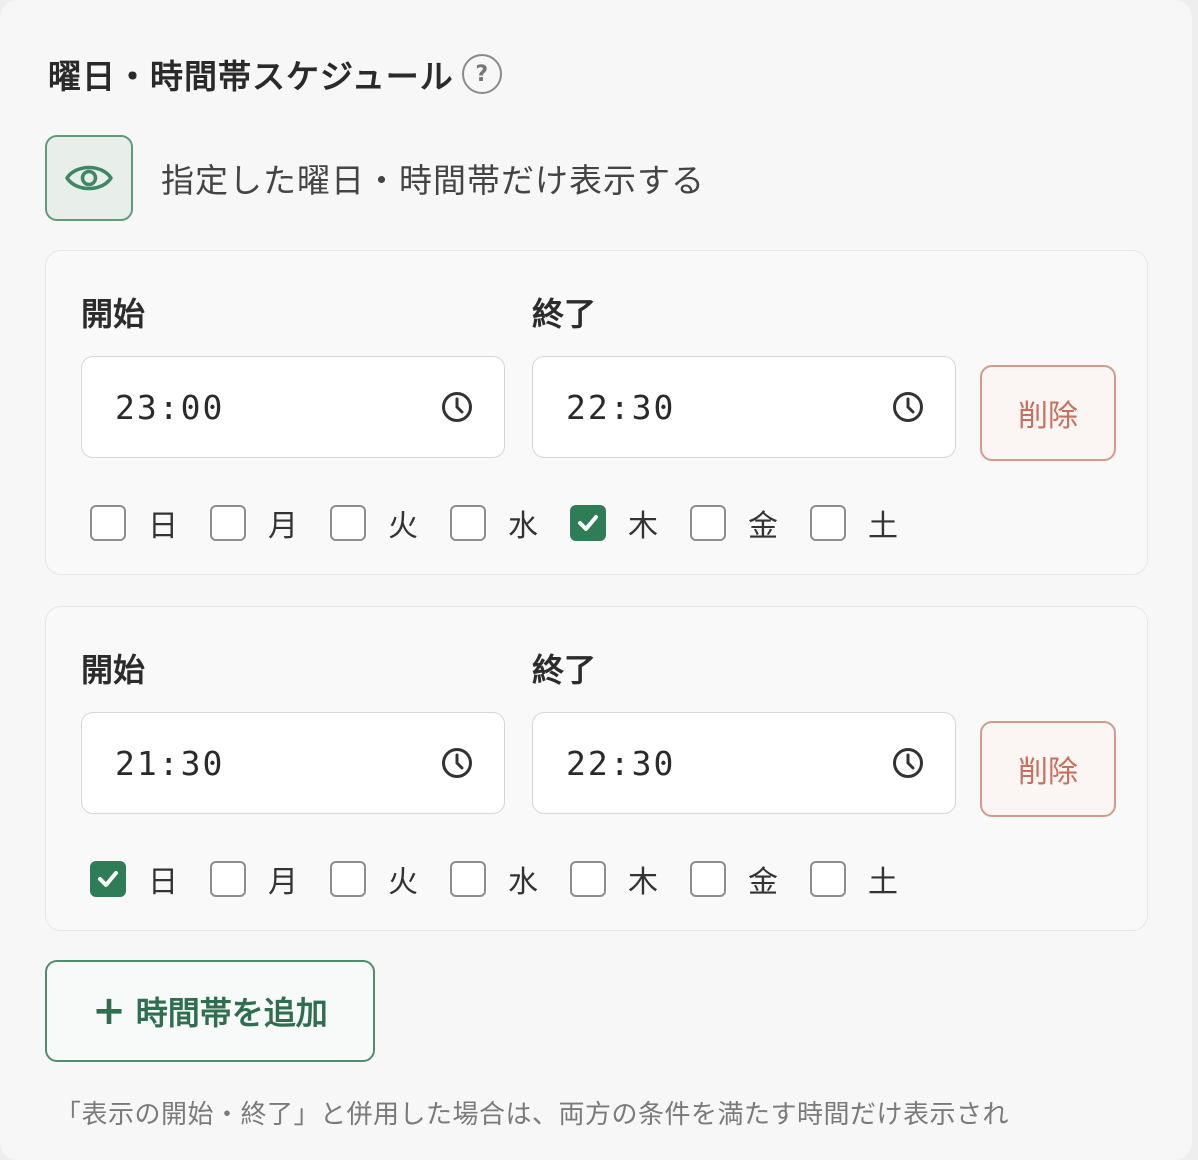 Image resolution: width=1198 pixels, height=1160 pixels. Describe the element at coordinates (532, 1115) in the screenshot. I see `help-note: 「表示の開始・終了」と併用した場合は、両方の条件を満たす時間だけ表示され` at that location.